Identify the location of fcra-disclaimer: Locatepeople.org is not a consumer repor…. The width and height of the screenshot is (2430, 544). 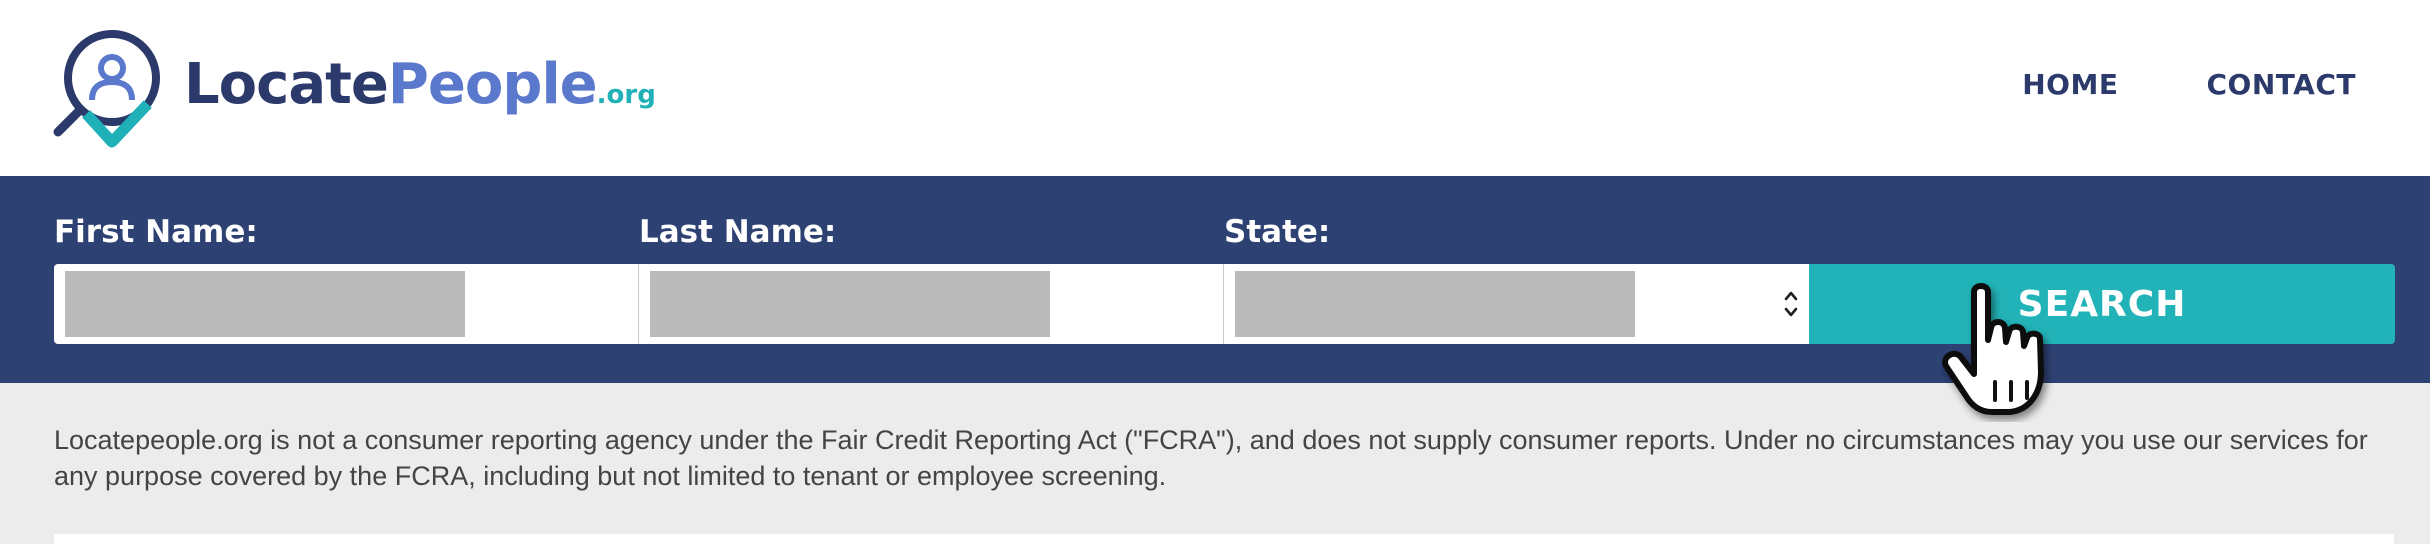
(1211, 458).